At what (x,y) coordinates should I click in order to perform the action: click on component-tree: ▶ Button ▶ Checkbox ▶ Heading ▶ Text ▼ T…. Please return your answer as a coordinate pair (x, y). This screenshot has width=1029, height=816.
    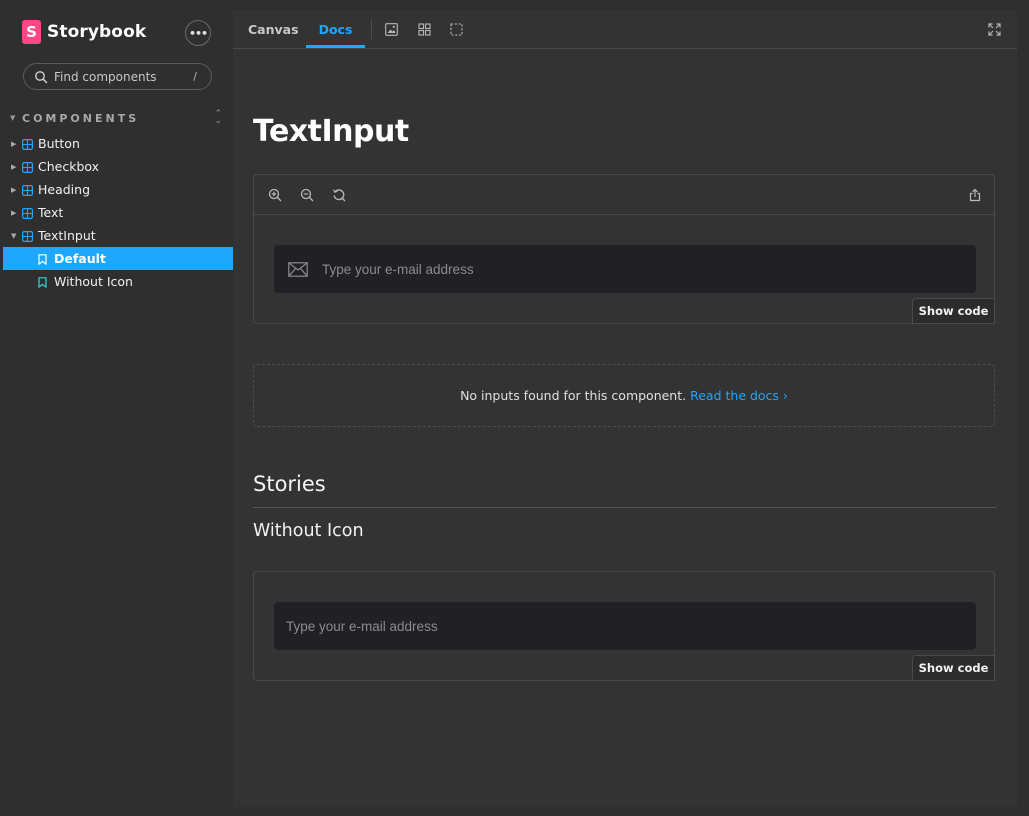
    Looking at the image, I should click on (116, 212).